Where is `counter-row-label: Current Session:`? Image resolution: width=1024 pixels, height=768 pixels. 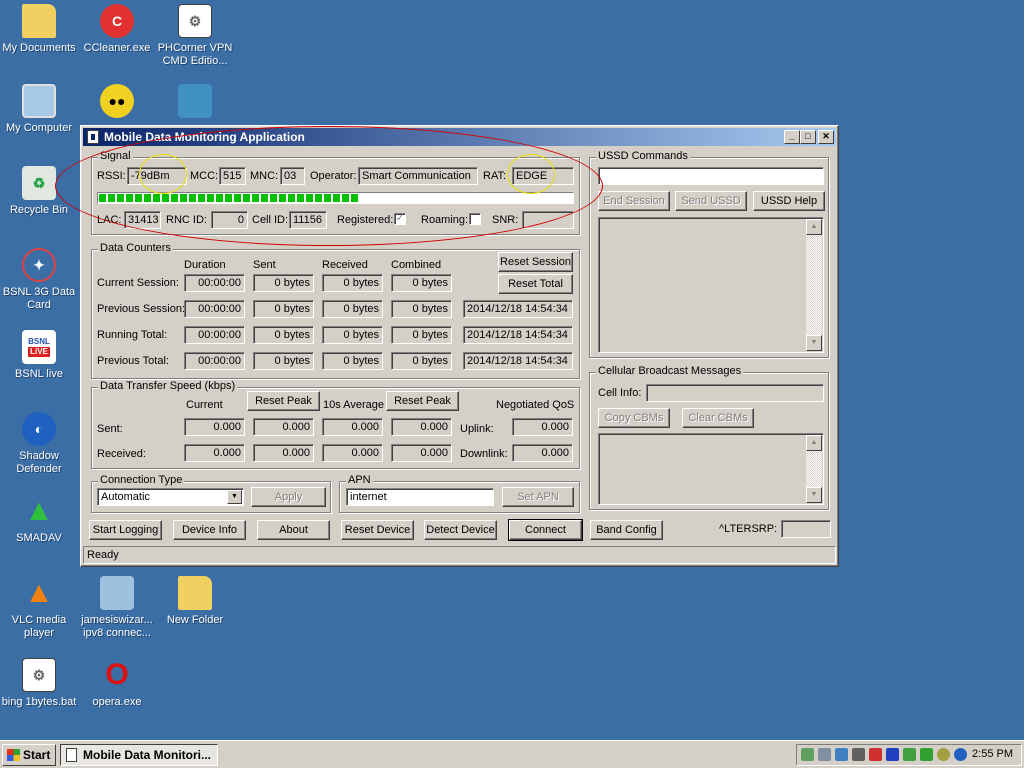 counter-row-label: Current Session: is located at coordinates (138, 283).